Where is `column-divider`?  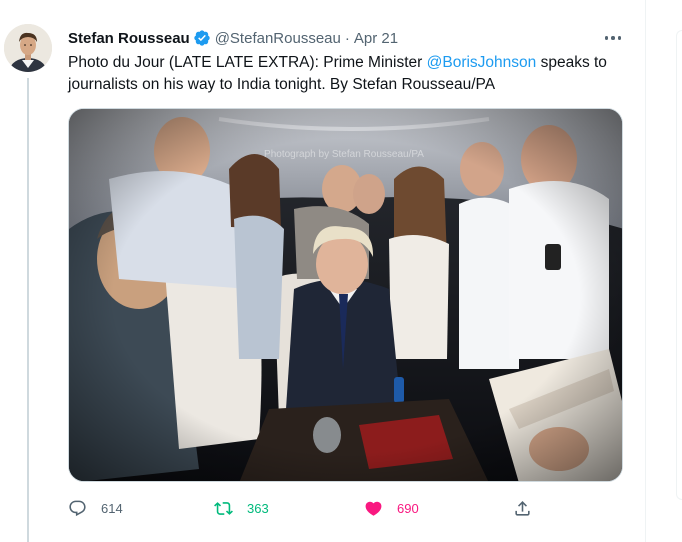
column-divider is located at coordinates (645, 271).